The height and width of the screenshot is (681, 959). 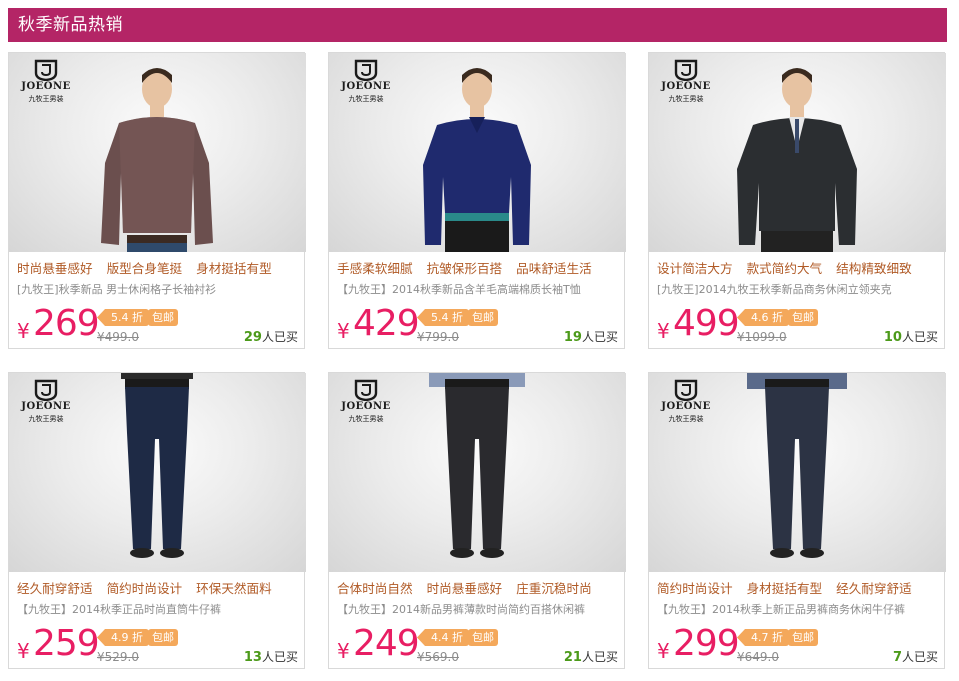 What do you see at coordinates (874, 268) in the screenshot?
I see `feature-item: 结构精致细致` at bounding box center [874, 268].